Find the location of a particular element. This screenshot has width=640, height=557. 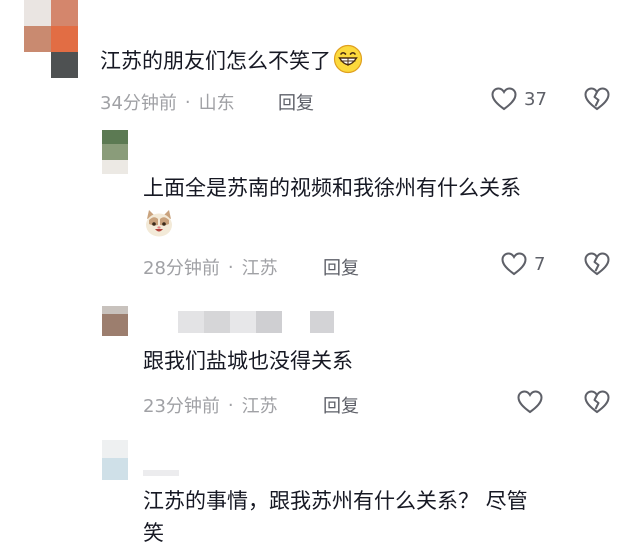

comment-text-continued: 笑 is located at coordinates (153, 533).